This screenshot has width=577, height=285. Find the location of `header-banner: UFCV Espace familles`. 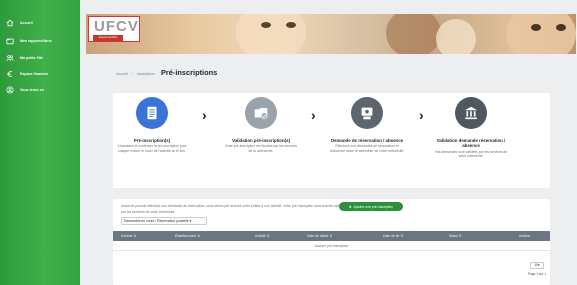

header-banner: UFCV Espace familles is located at coordinates (331, 34).